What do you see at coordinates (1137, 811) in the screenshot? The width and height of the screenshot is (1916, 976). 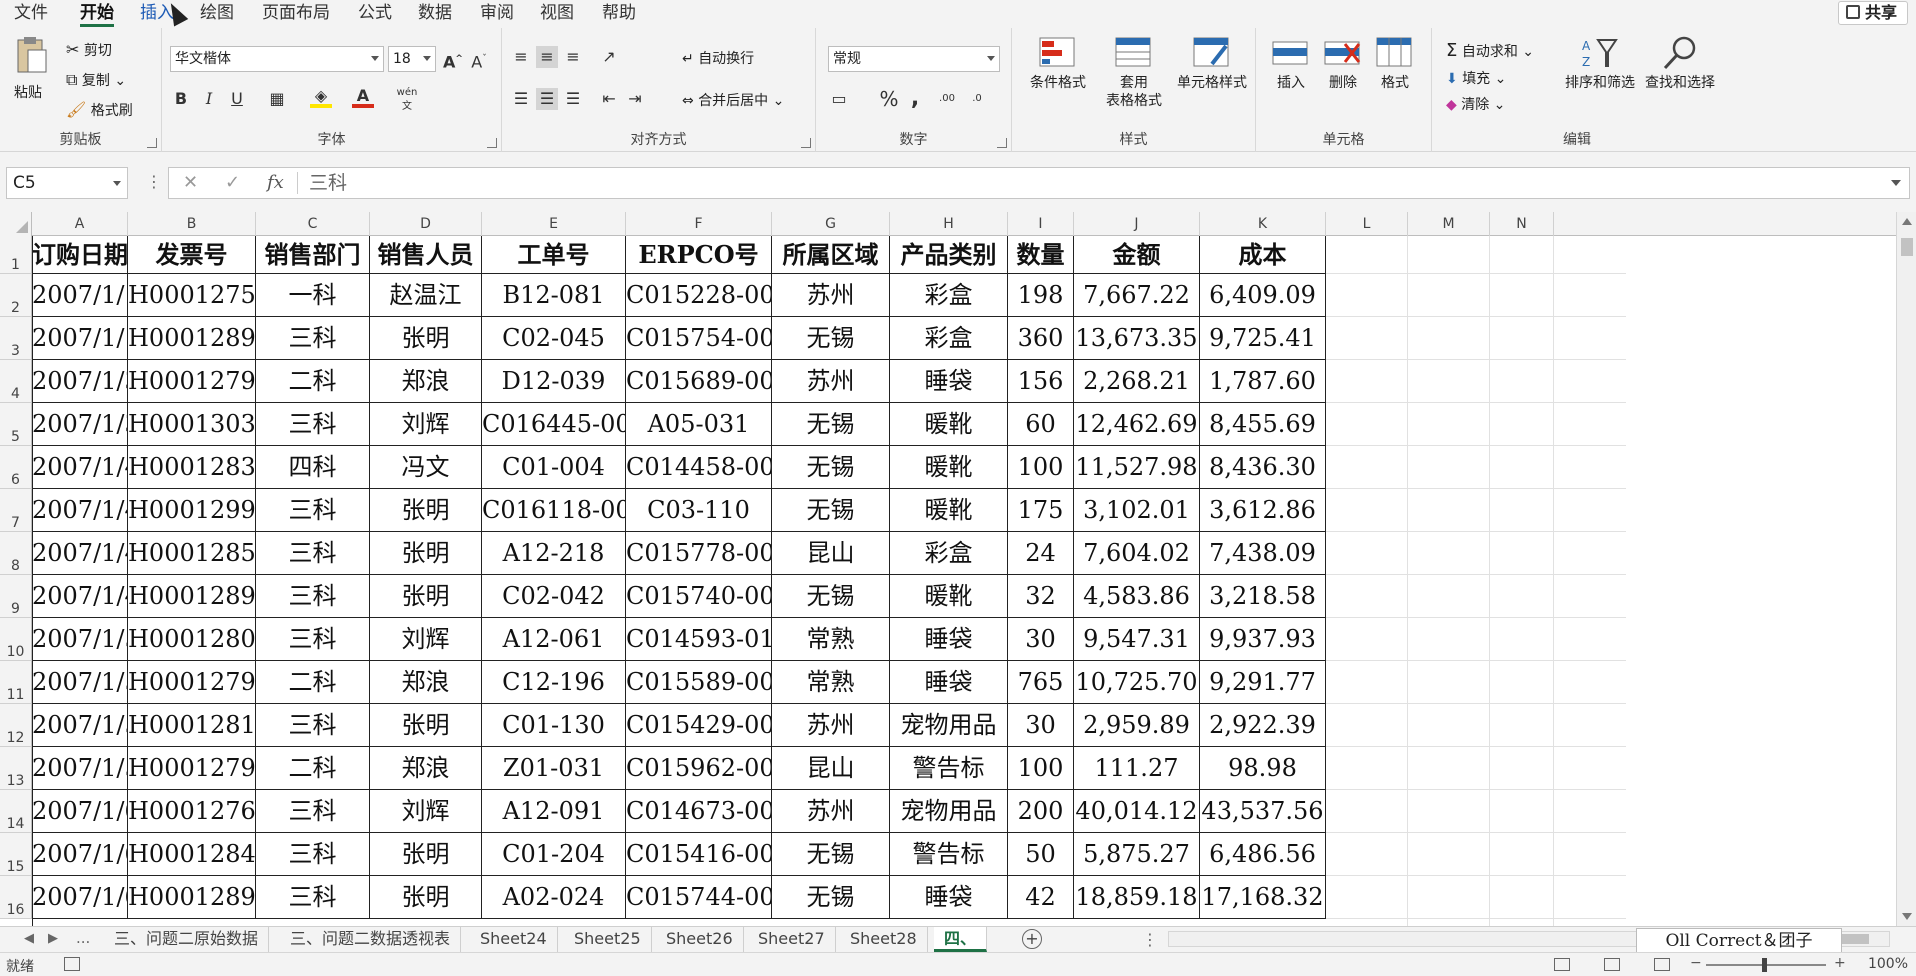 I see `table-cell: 40,014.12` at bounding box center [1137, 811].